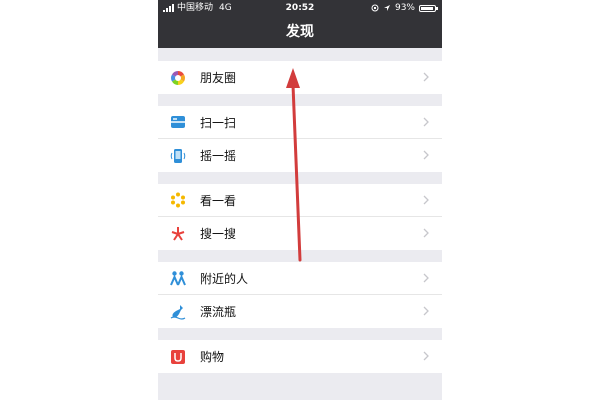 The width and height of the screenshot is (600, 400). What do you see at coordinates (178, 357) in the screenshot?
I see `shopping-icon` at bounding box center [178, 357].